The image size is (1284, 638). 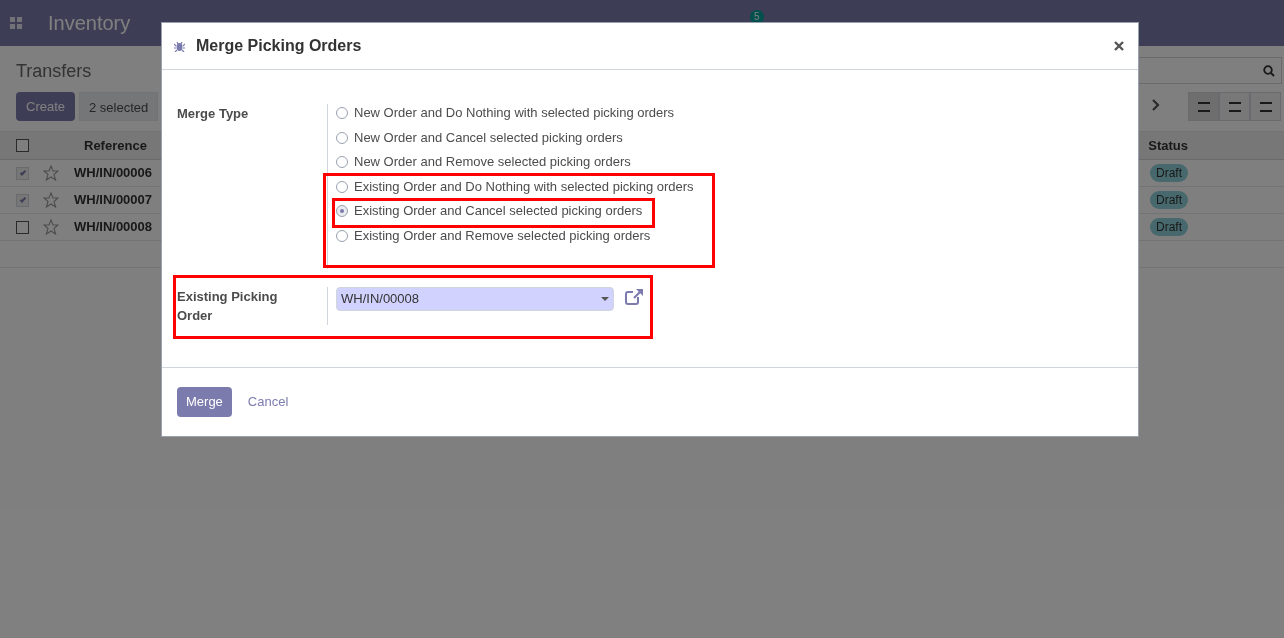 What do you see at coordinates (204, 402) in the screenshot?
I see `merge-button: Merge` at bounding box center [204, 402].